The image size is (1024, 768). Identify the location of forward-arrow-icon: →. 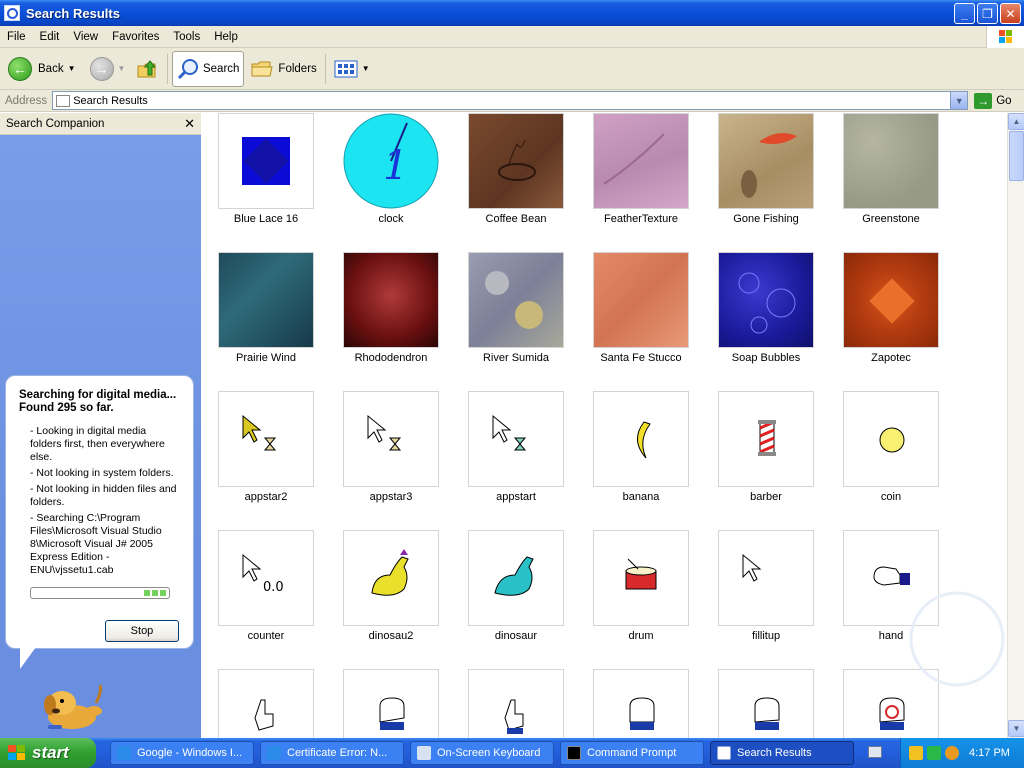
(101, 68).